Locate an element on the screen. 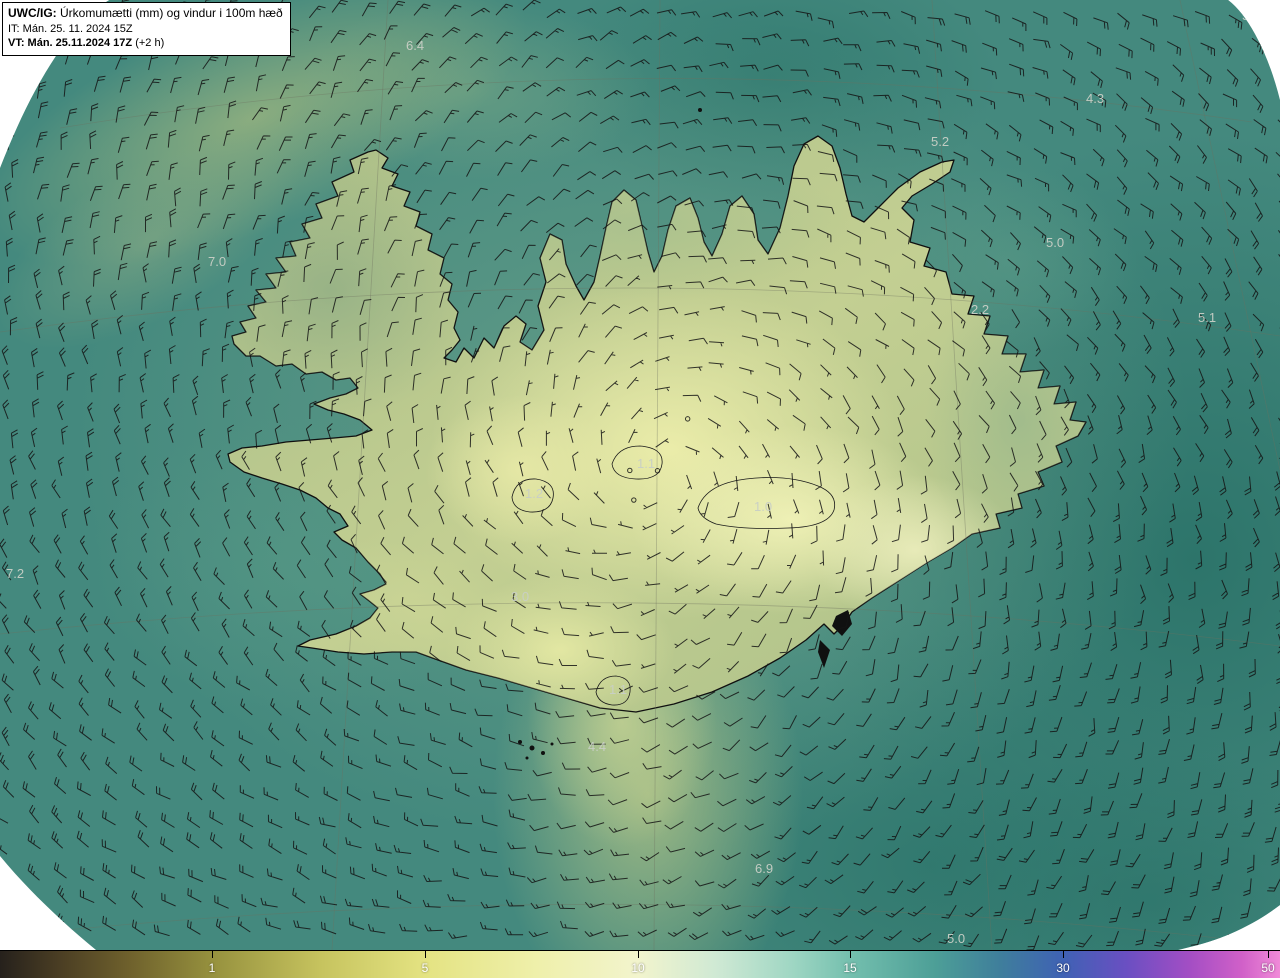 Image resolution: width=1280 pixels, height=978 pixels. field-blob is located at coordinates (520, 470).